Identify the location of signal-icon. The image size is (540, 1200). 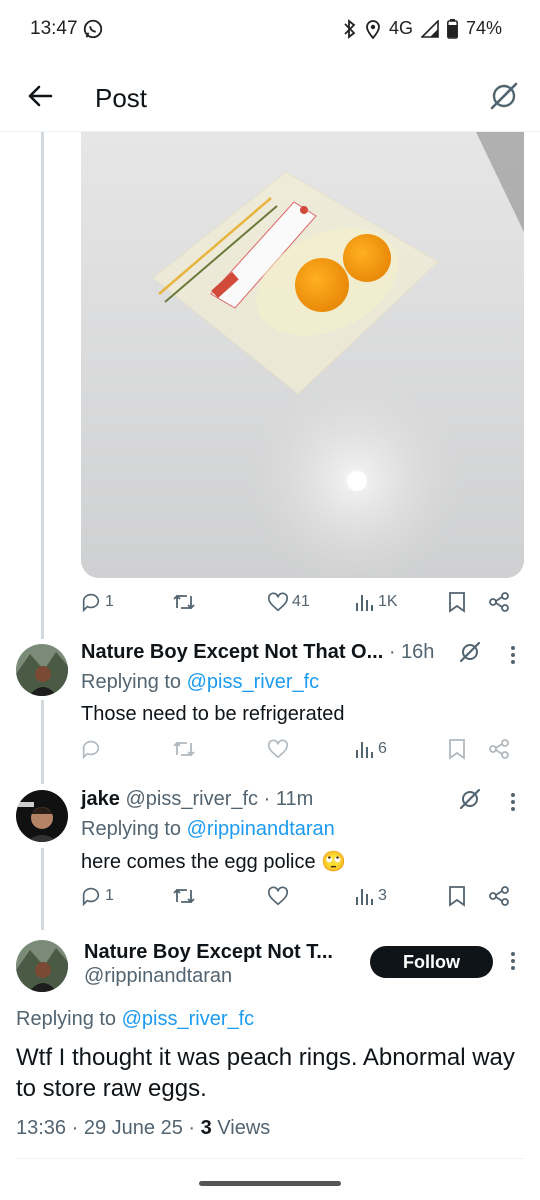
(429, 28).